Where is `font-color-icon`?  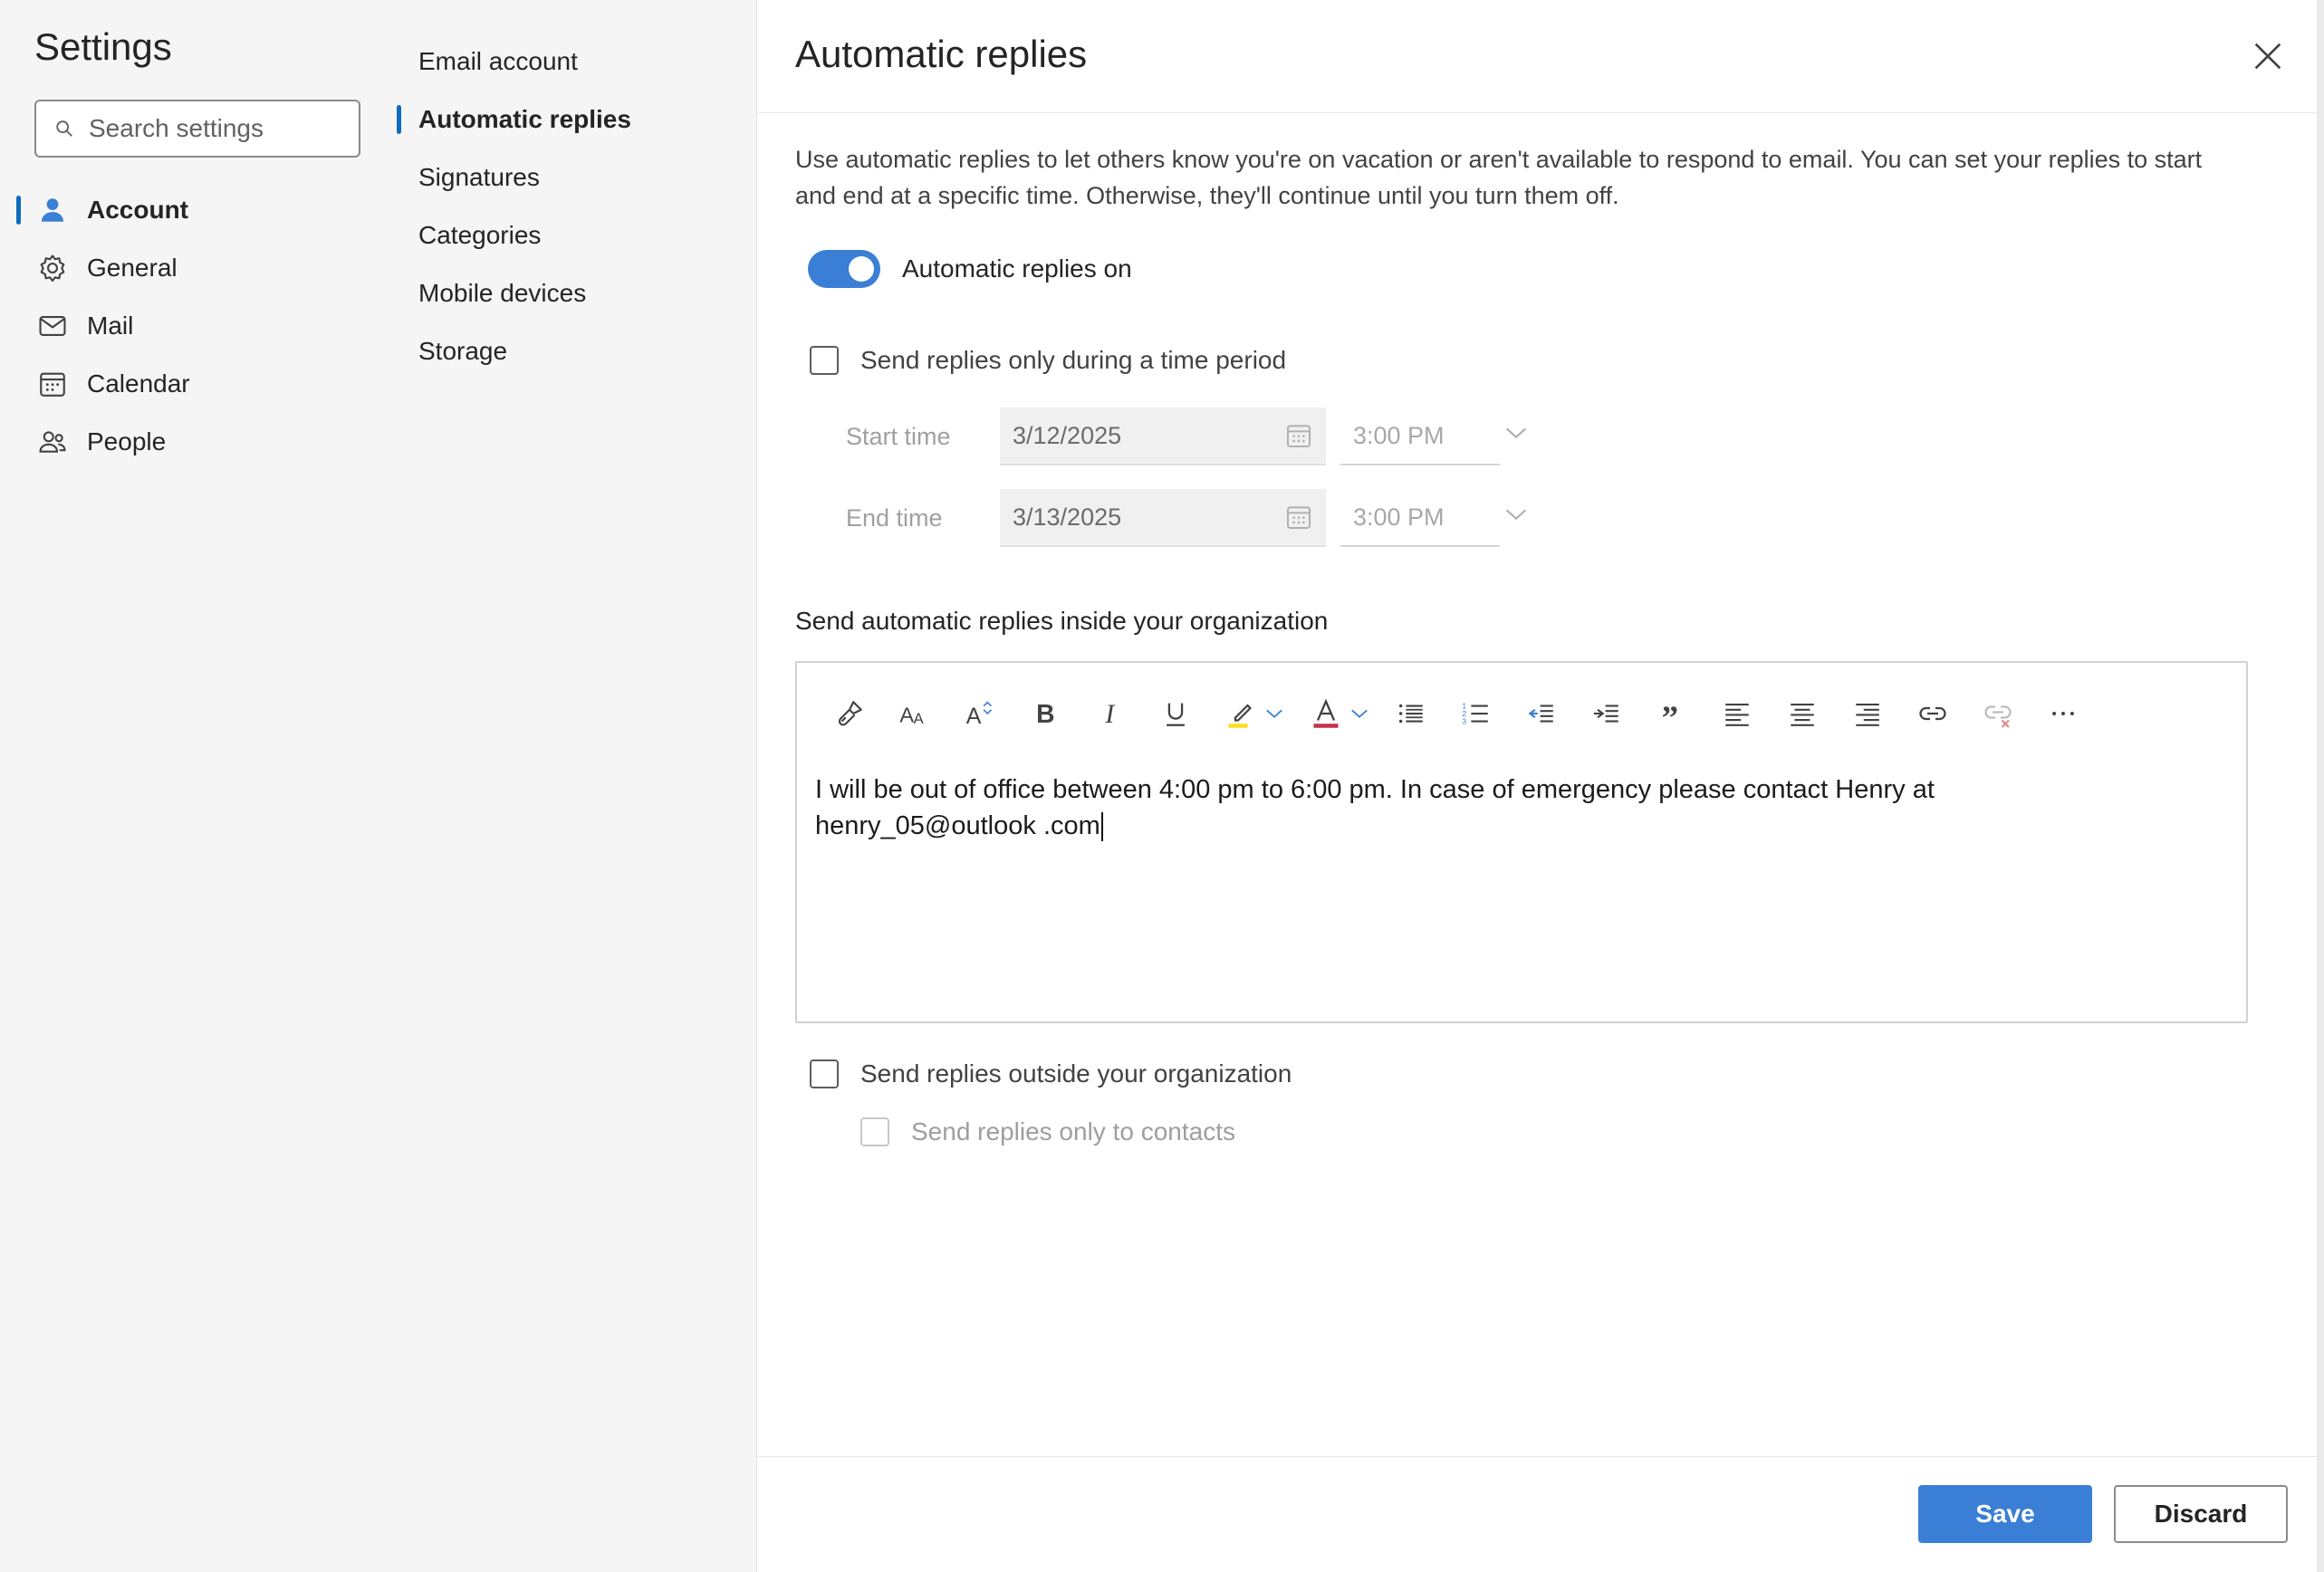 font-color-icon is located at coordinates (1326, 713).